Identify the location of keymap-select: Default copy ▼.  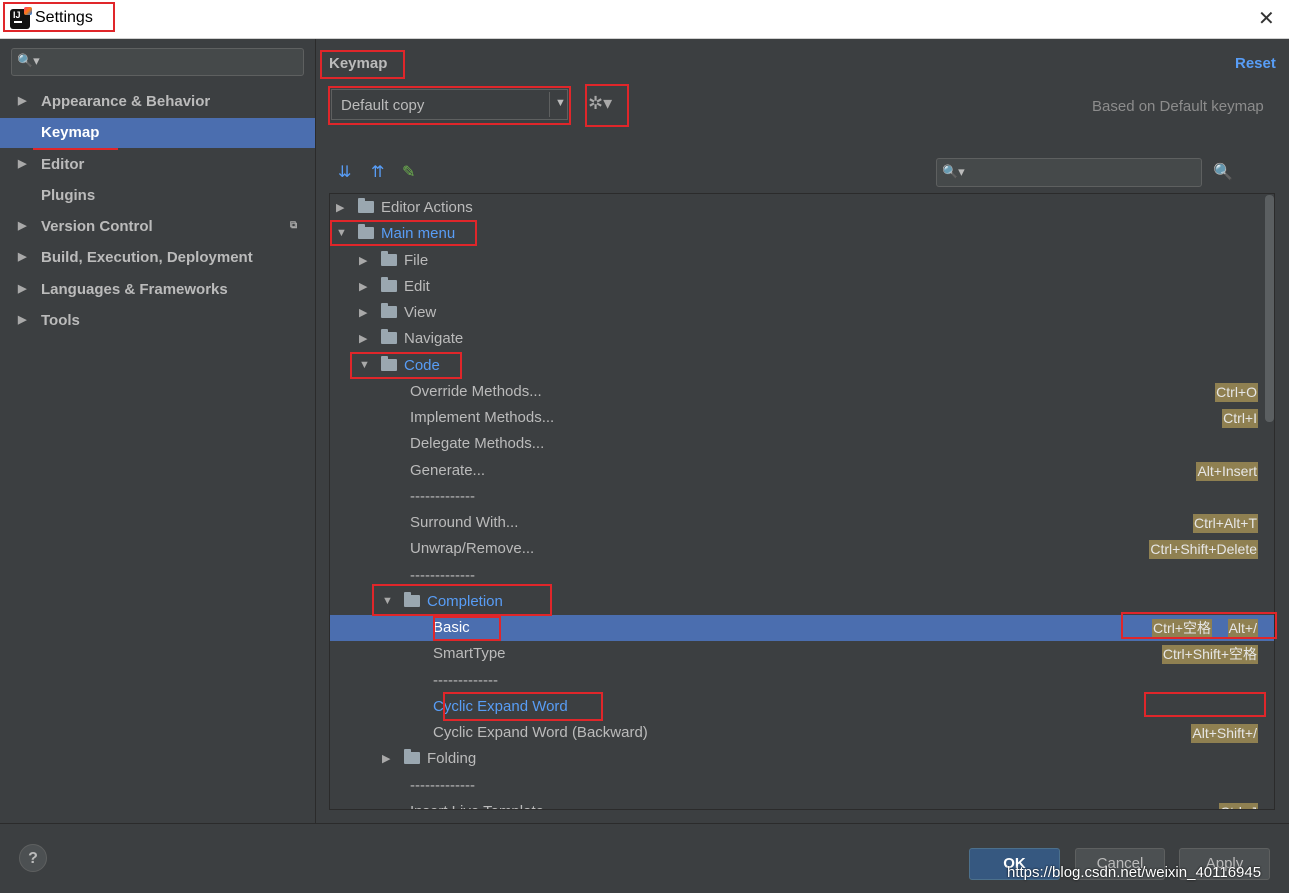
(449, 104).